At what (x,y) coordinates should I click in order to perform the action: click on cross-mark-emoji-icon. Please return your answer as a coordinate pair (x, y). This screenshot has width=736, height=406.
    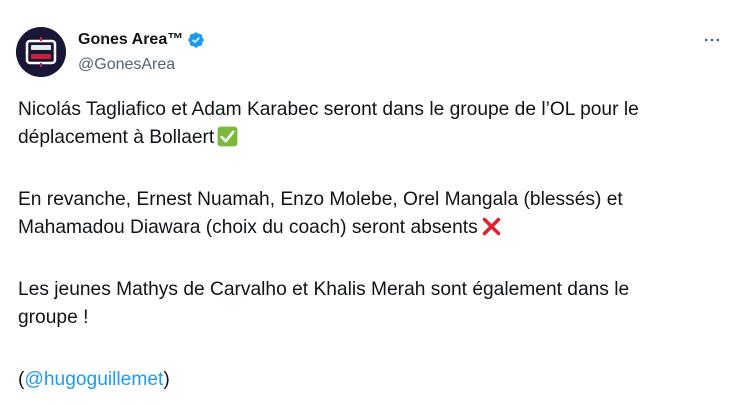
    Looking at the image, I should click on (491, 226).